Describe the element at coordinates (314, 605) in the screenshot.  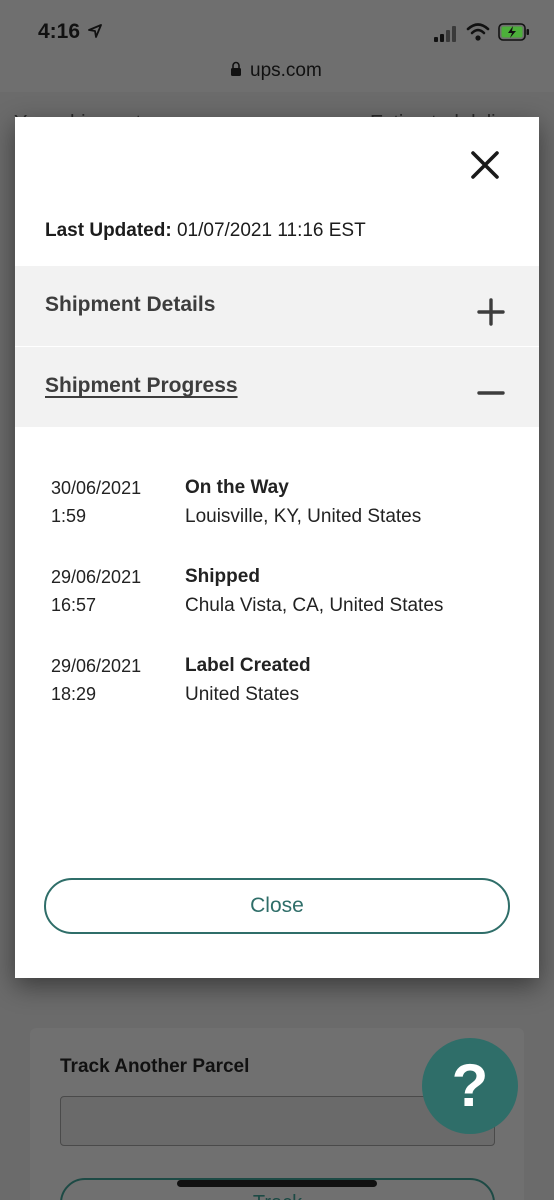
I see `event-location: Chula Vista, CA, United States` at that location.